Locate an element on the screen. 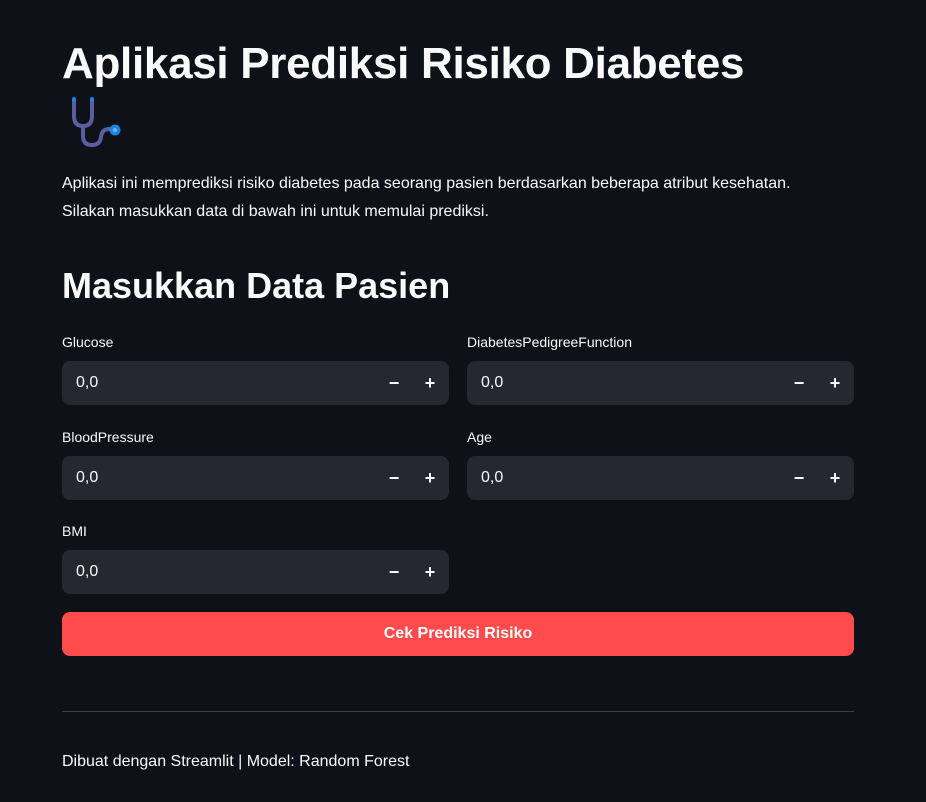 The height and width of the screenshot is (802, 926). bmi-field: BMI 0,0 − + is located at coordinates (255, 558).